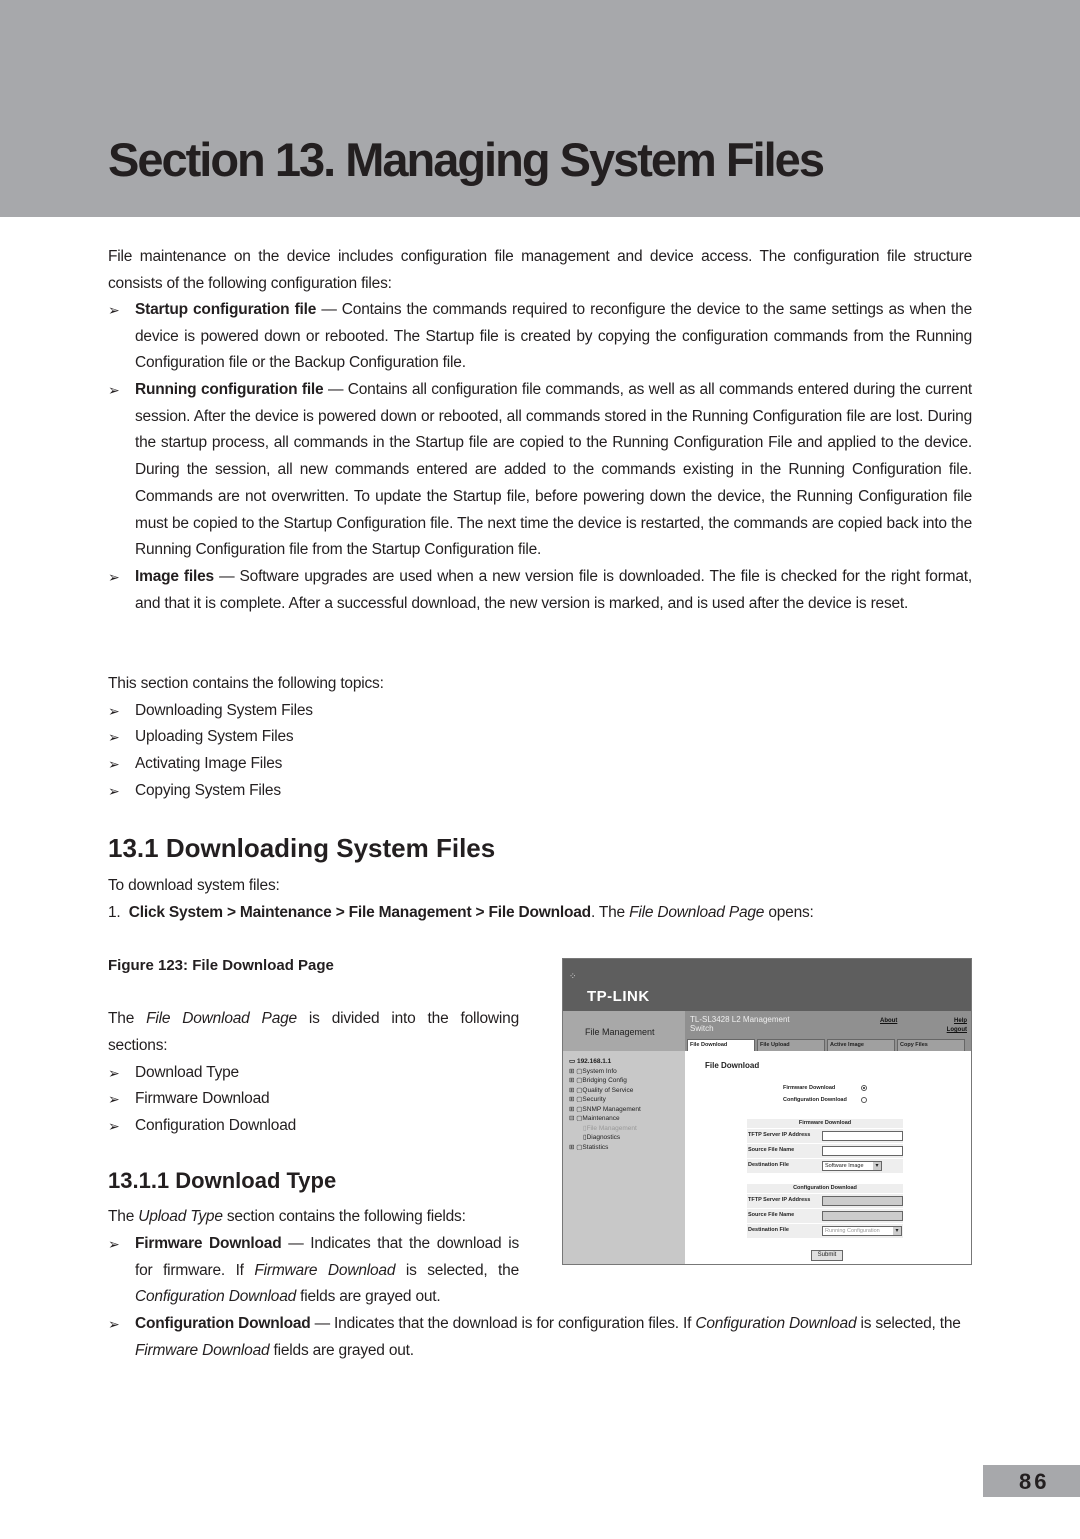 This screenshot has width=1080, height=1539. Describe the element at coordinates (862, 1216) in the screenshot. I see `cfg-source-file-input` at that location.